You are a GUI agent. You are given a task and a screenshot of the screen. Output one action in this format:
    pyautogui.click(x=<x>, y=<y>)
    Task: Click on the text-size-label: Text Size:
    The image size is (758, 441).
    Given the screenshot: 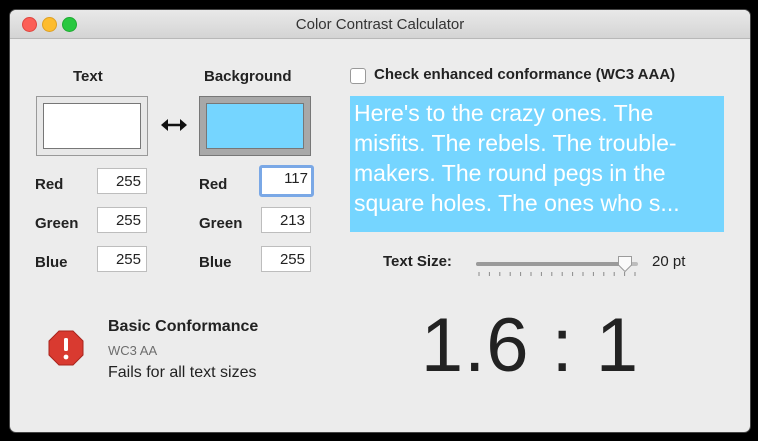 What is the action you would take?
    pyautogui.click(x=417, y=261)
    